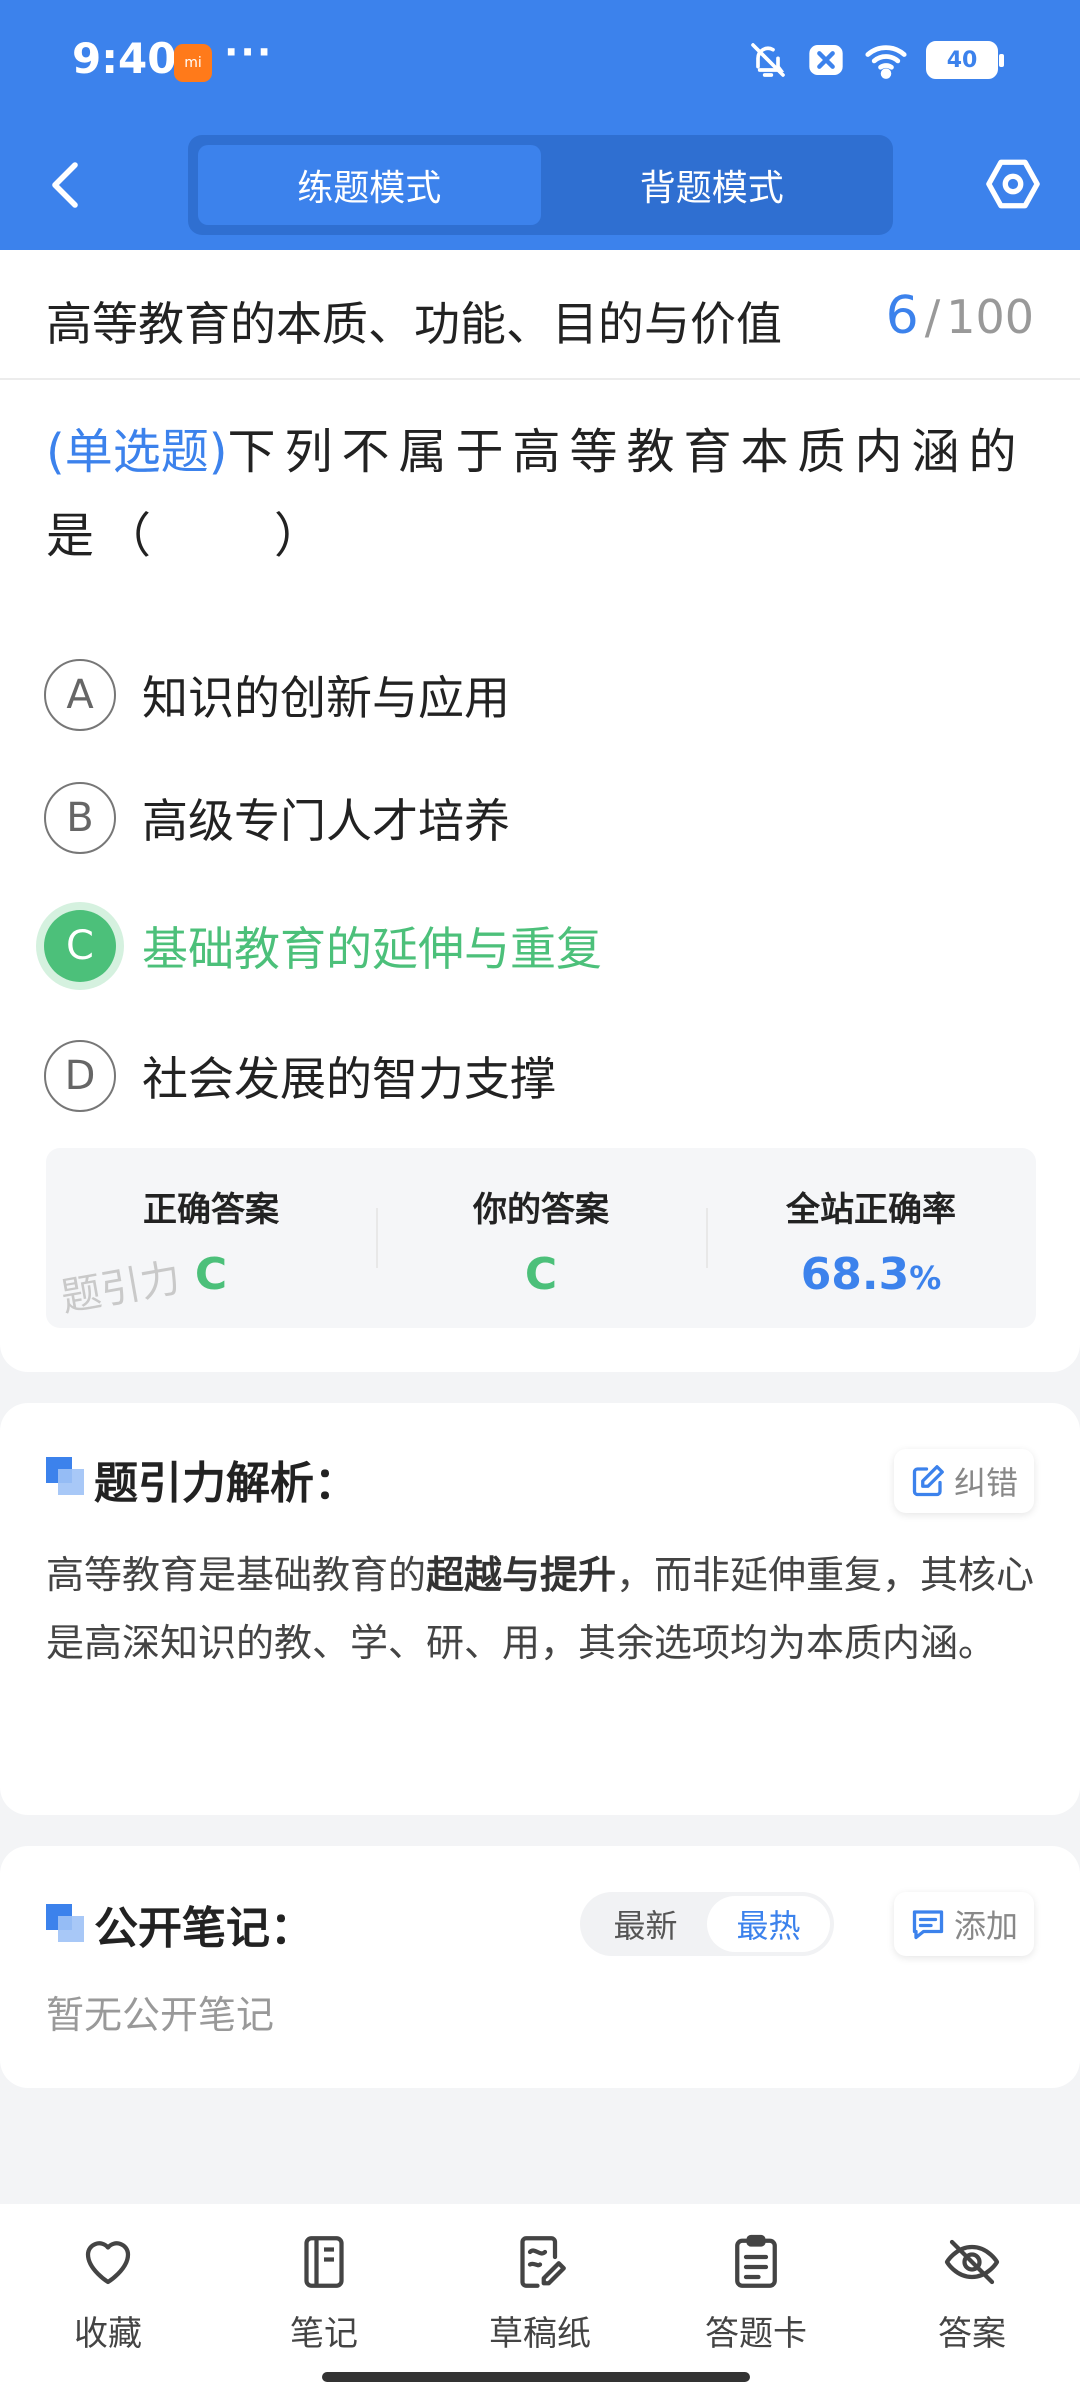 The height and width of the screenshot is (2400, 1080). What do you see at coordinates (826, 60) in the screenshot?
I see `data-off-icon` at bounding box center [826, 60].